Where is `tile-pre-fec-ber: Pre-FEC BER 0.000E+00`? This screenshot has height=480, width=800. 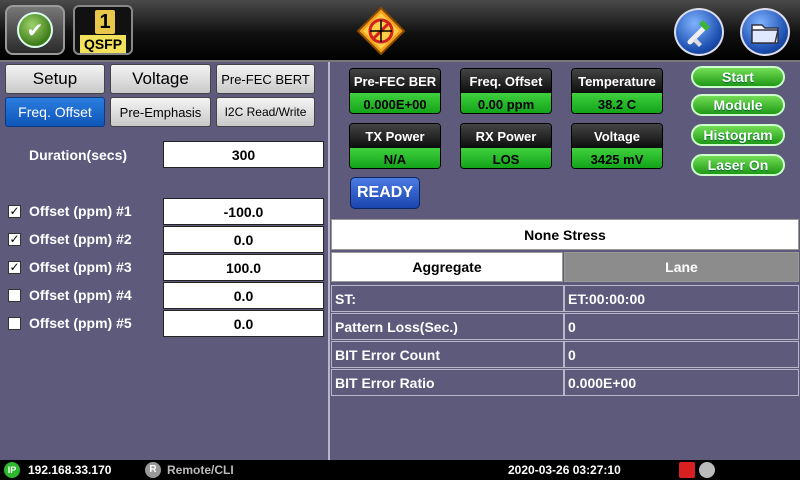
tile-pre-fec-ber: Pre-FEC BER 0.000E+00 is located at coordinates (395, 91).